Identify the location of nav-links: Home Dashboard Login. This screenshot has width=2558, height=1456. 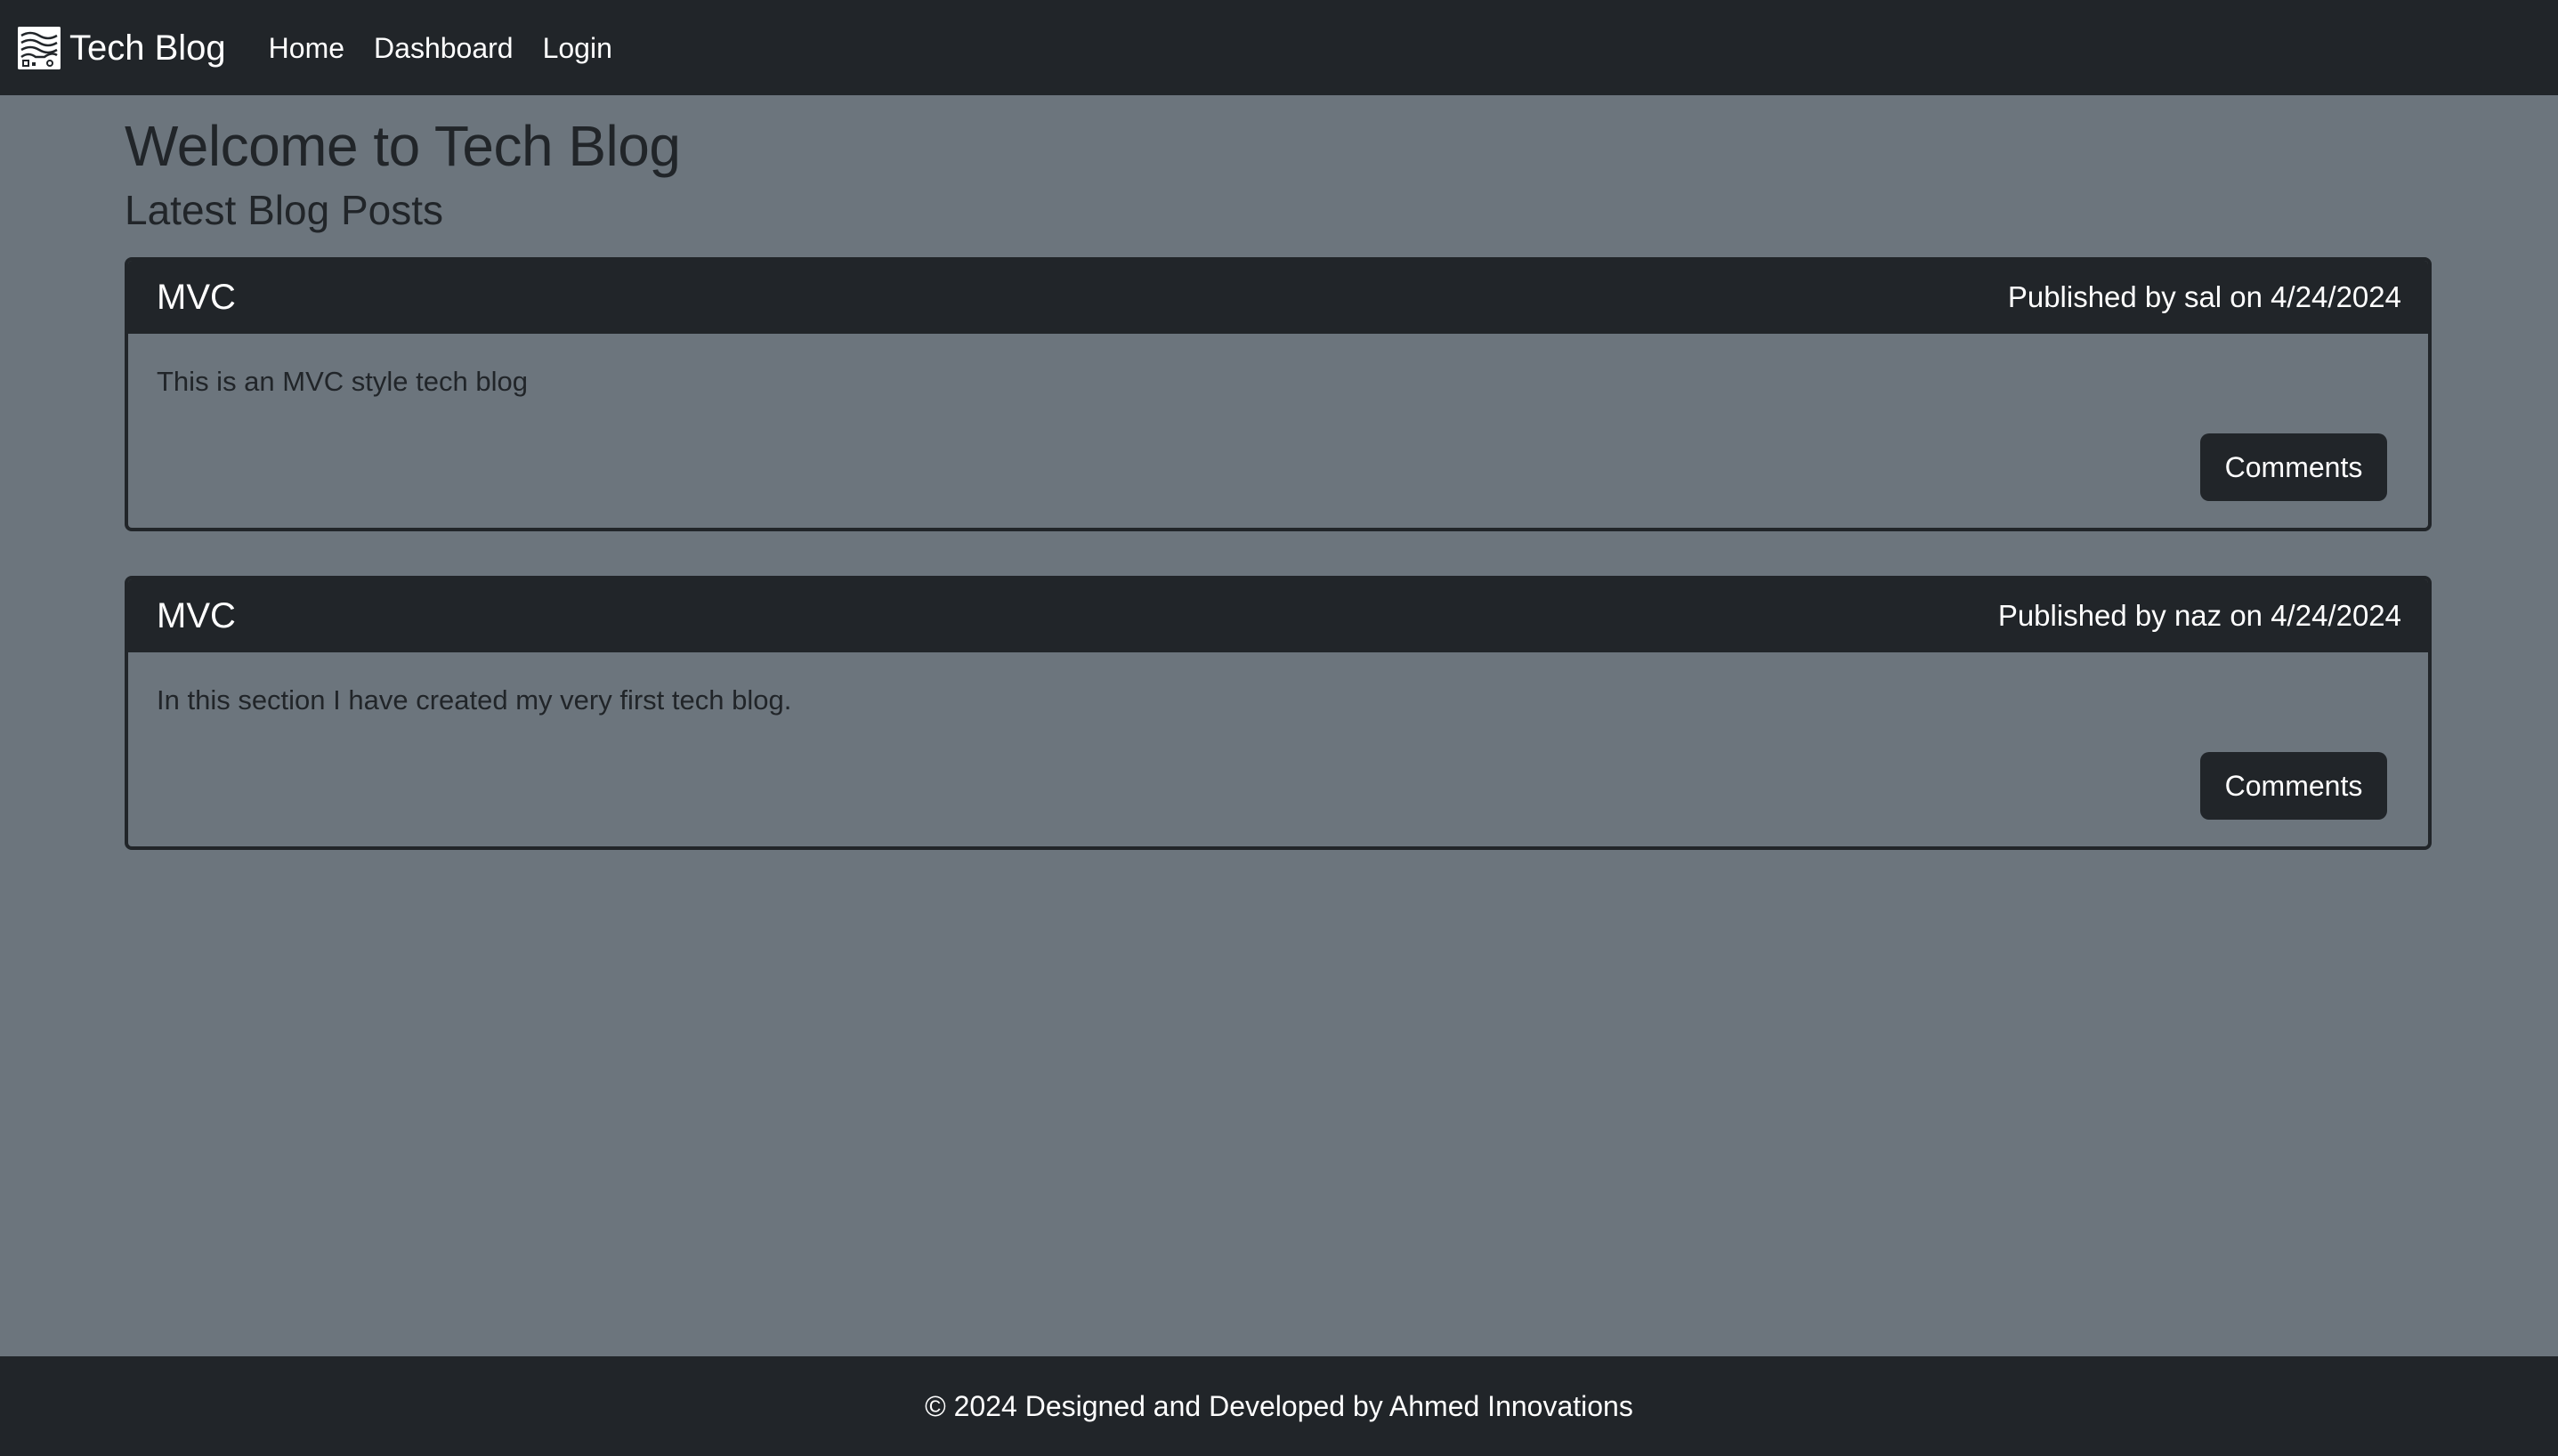
(455, 48).